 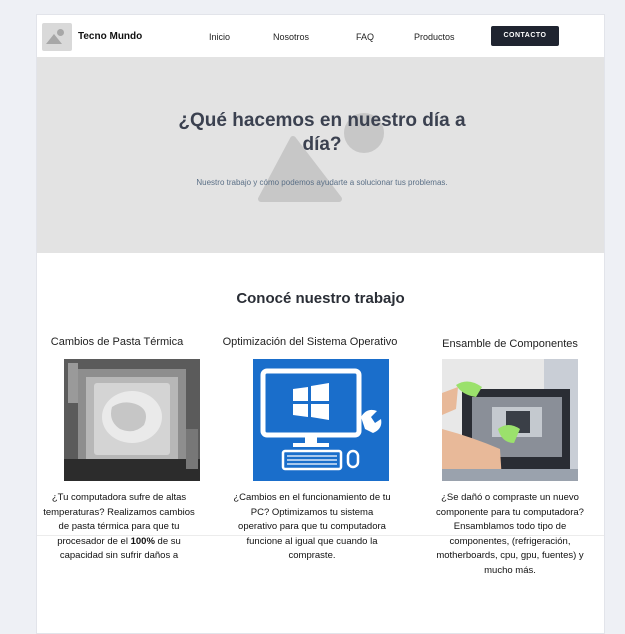 What do you see at coordinates (132, 420) in the screenshot?
I see `cpu-thermal-paste-image` at bounding box center [132, 420].